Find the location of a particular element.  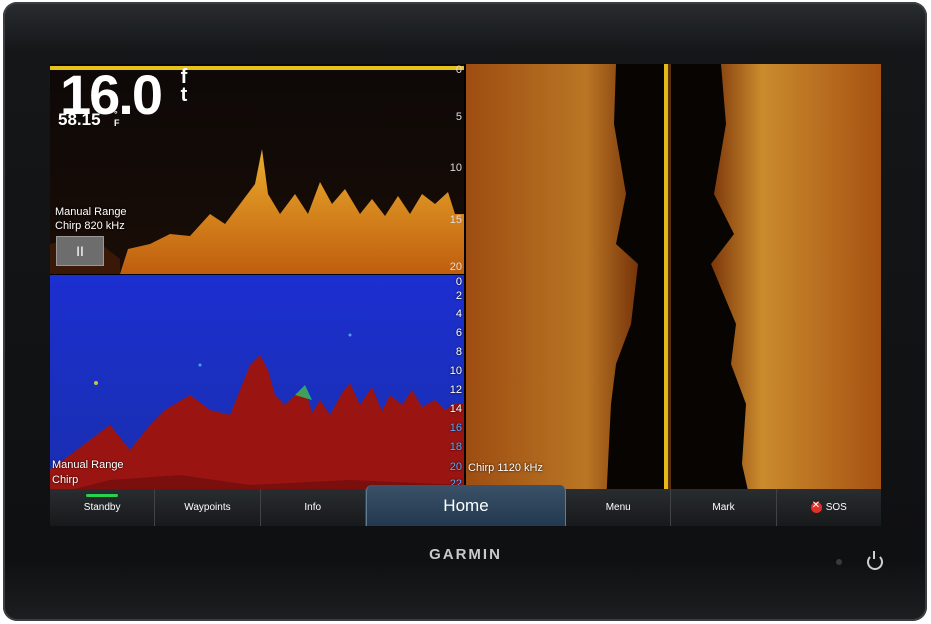

scale-tick: 6 is located at coordinates (458, 333).